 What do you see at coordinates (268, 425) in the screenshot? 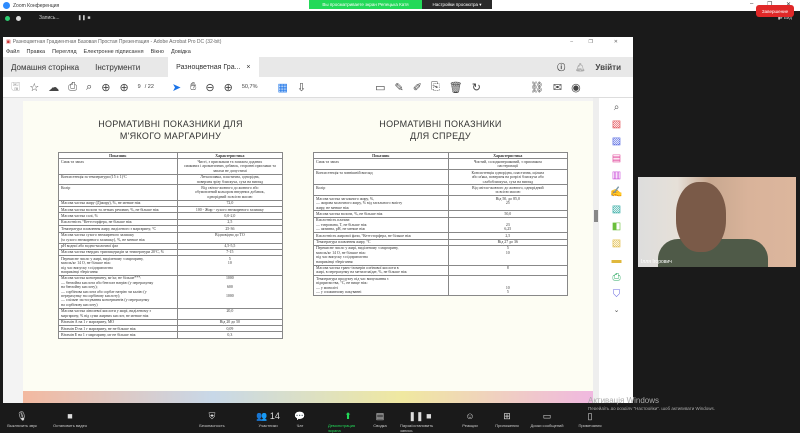
I see `participants-label: Участники` at bounding box center [268, 425].